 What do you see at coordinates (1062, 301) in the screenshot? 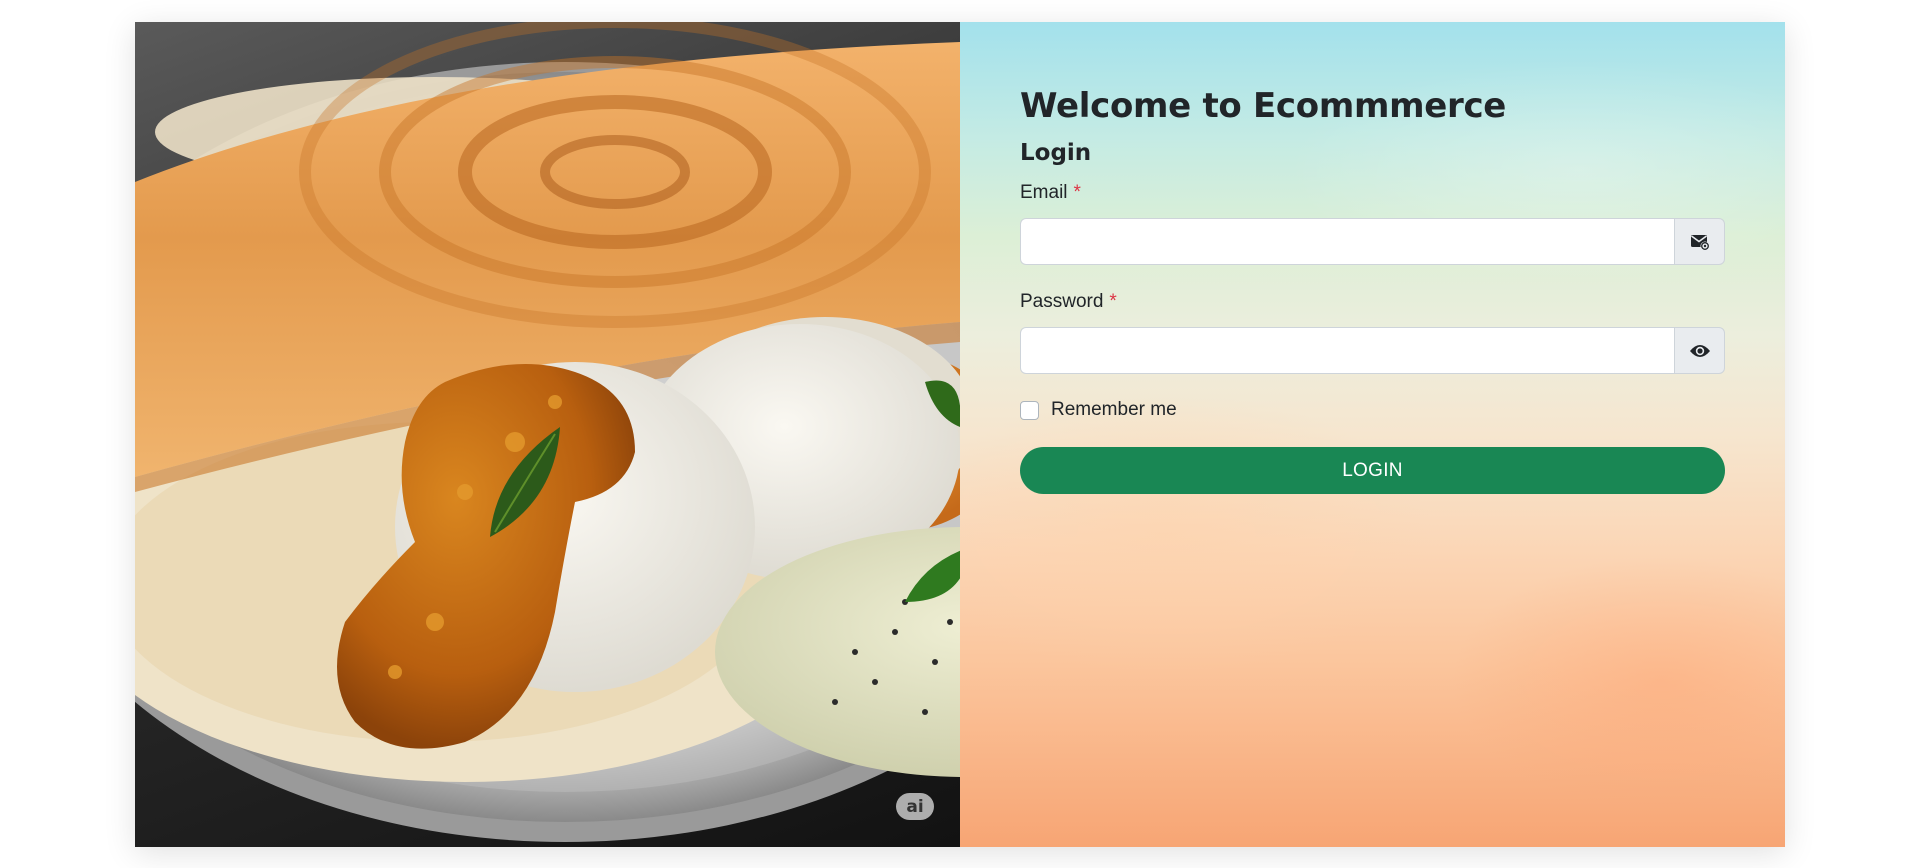
I see `password-label-text: Password` at bounding box center [1062, 301].